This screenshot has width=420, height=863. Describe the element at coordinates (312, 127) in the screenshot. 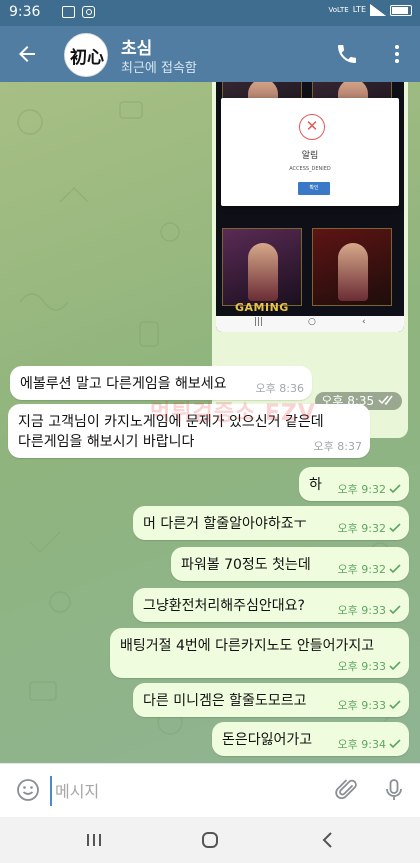

I see `error-x-icon: ✕` at that location.